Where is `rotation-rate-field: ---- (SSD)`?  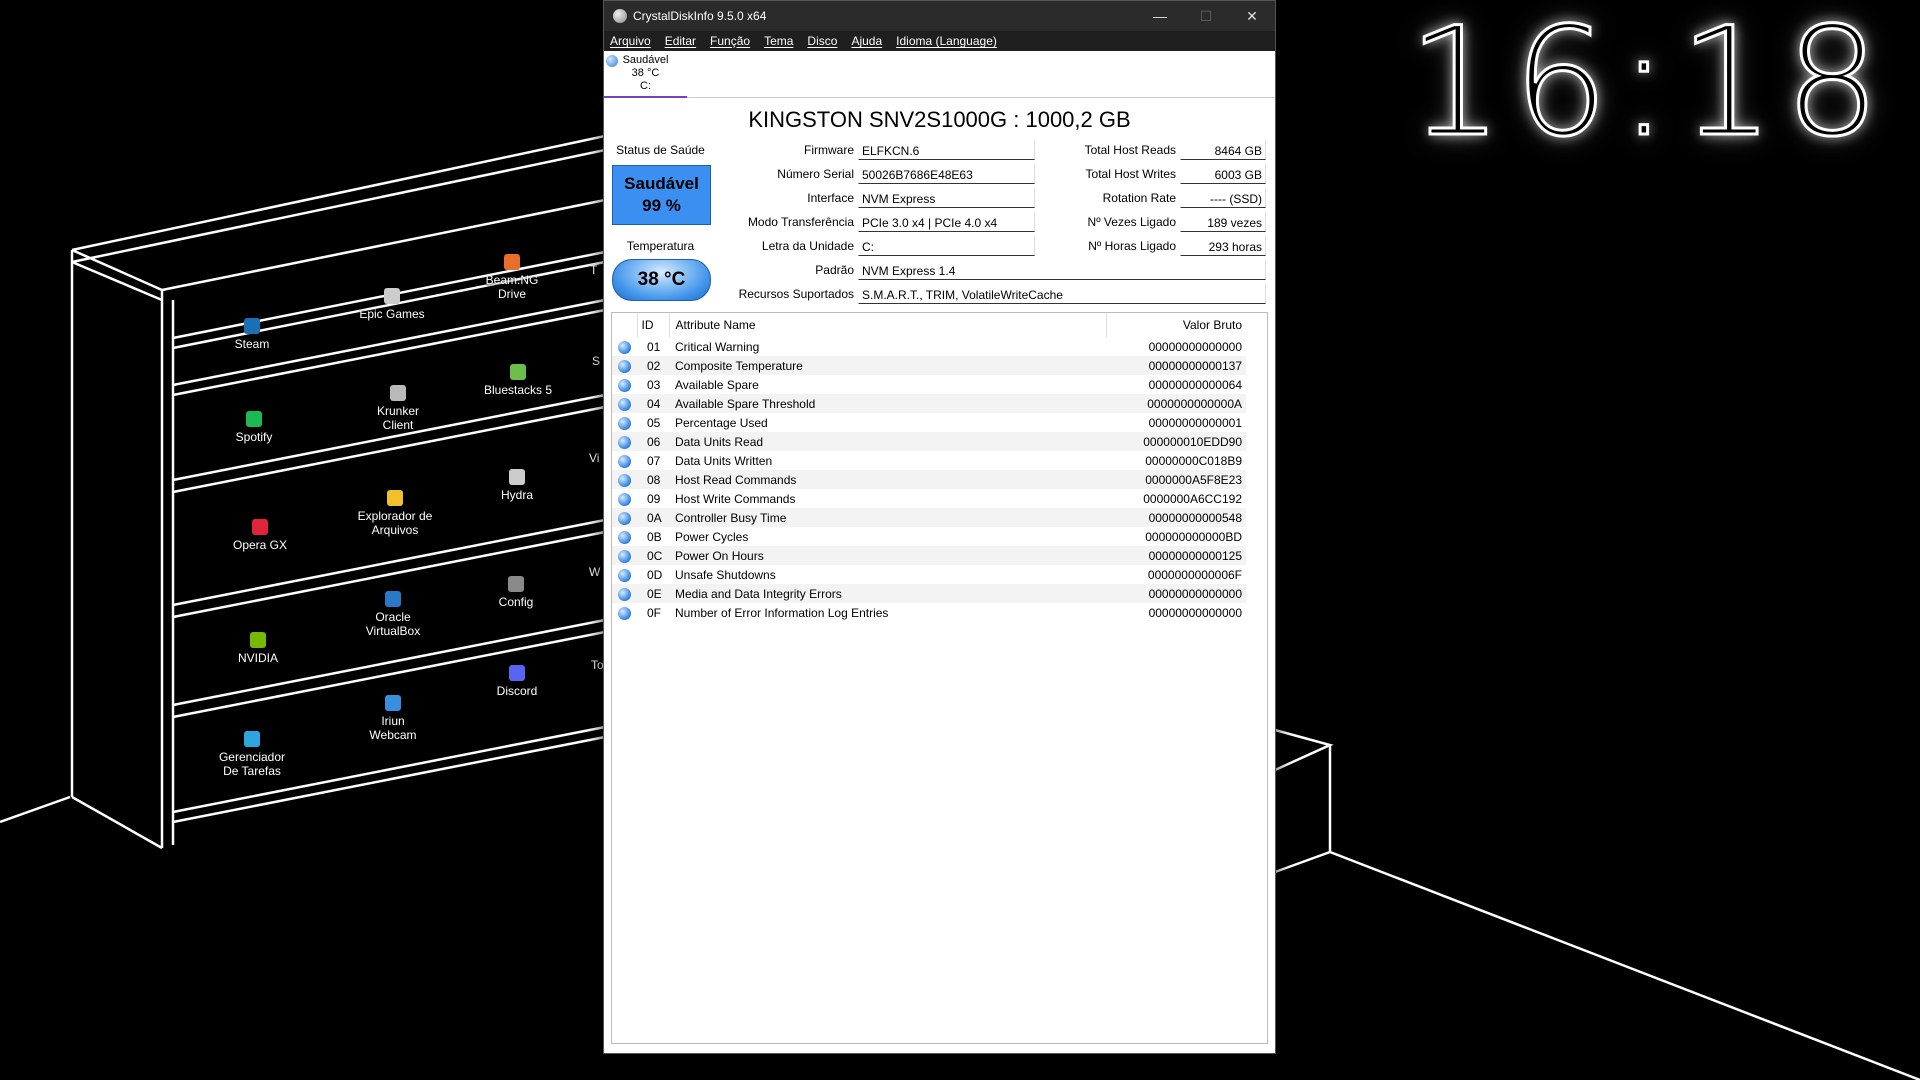
rotation-rate-field: ---- (SSD) is located at coordinates (1223, 198).